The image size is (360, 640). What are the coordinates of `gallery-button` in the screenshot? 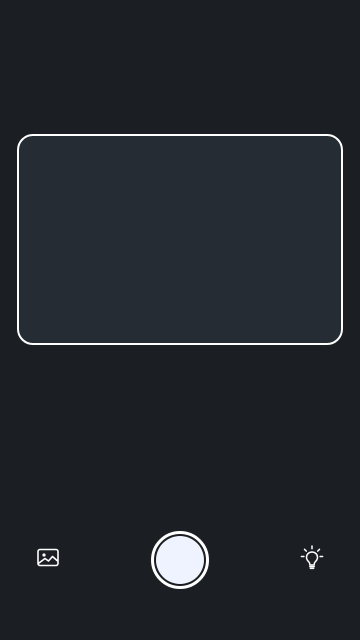 It's located at (48, 560).